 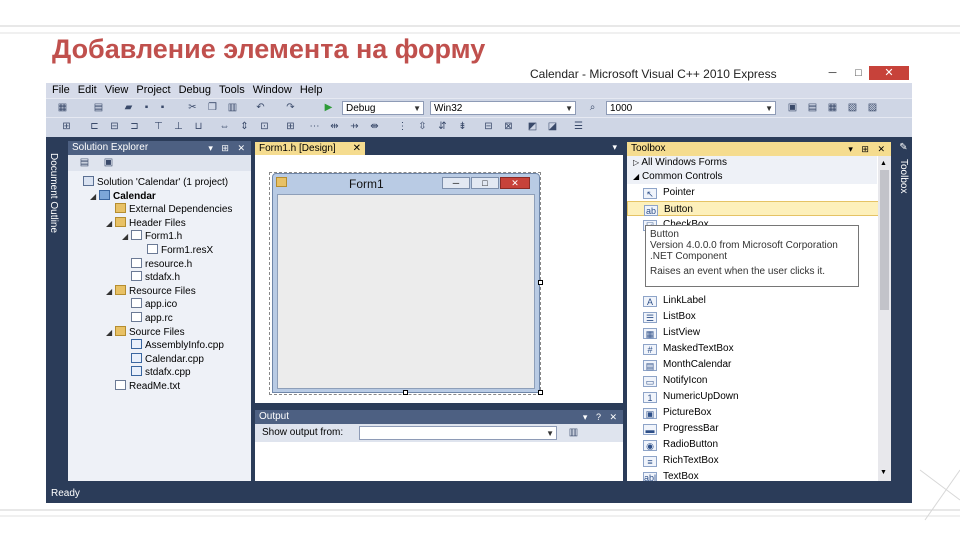 I want to click on toolbox-side-tab: Toolbox, so click(x=903, y=176).